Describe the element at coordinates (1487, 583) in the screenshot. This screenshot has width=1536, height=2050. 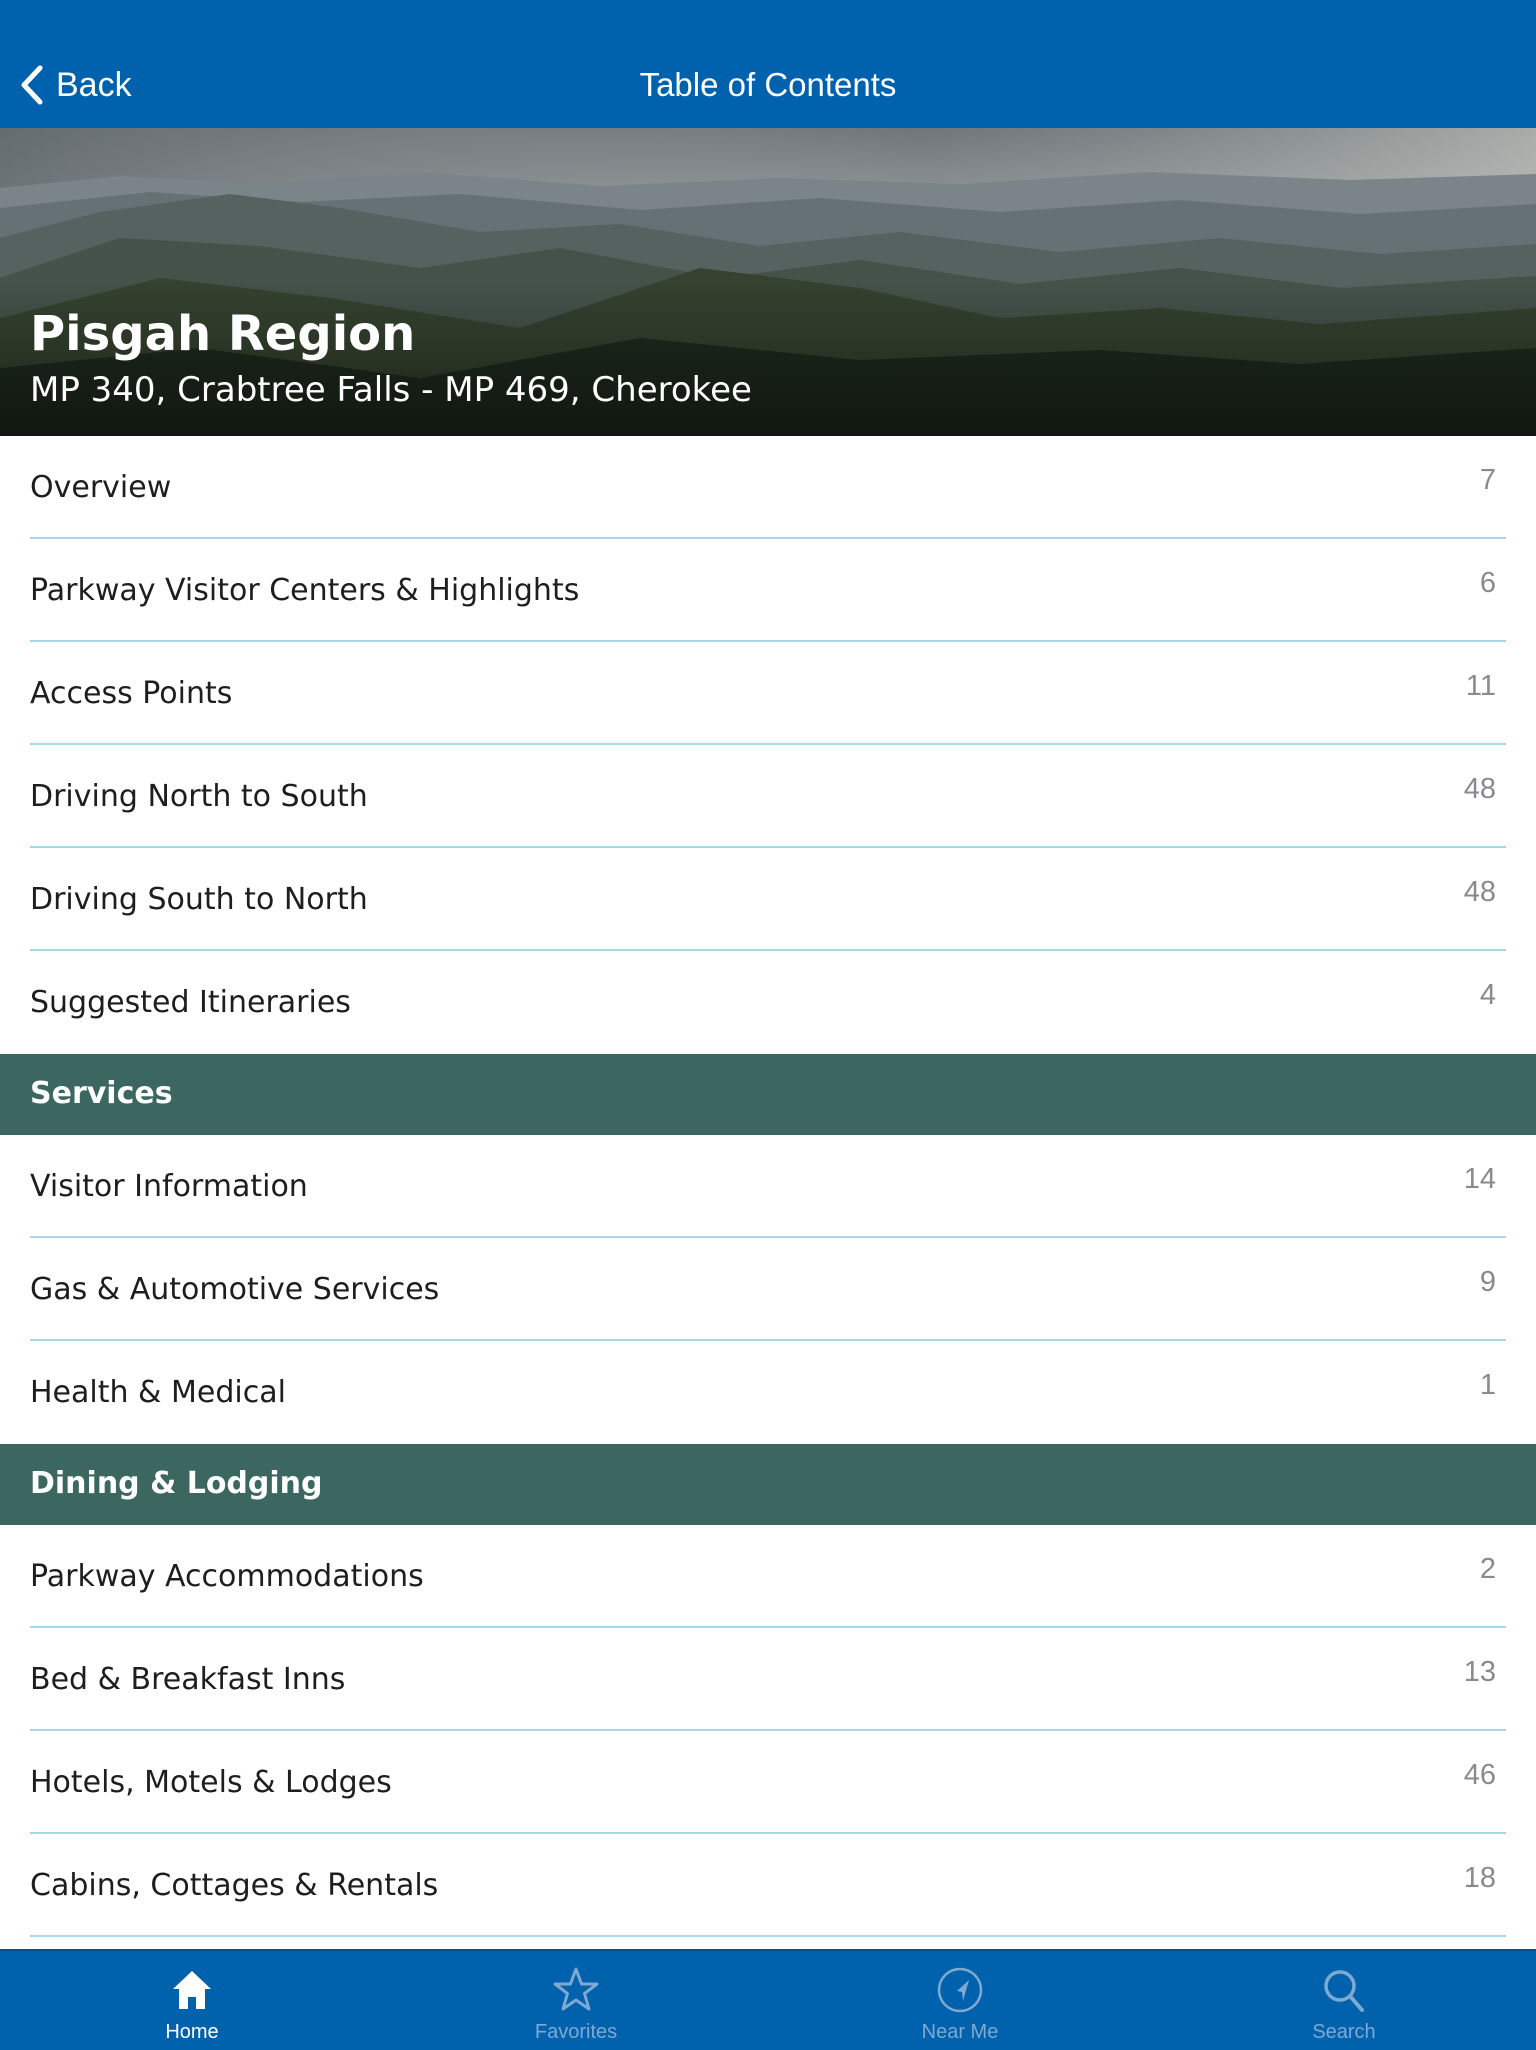
I see `list-item-count: 6` at that location.